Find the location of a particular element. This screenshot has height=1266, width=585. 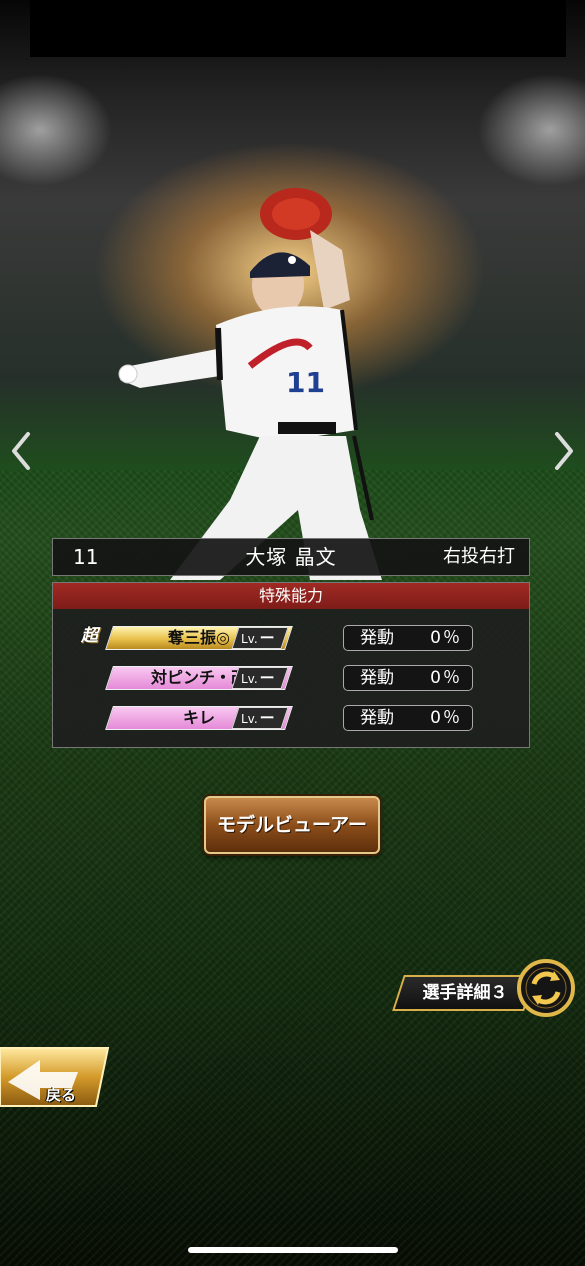

model-viewer-button: モデルビューアー is located at coordinates (292, 825).